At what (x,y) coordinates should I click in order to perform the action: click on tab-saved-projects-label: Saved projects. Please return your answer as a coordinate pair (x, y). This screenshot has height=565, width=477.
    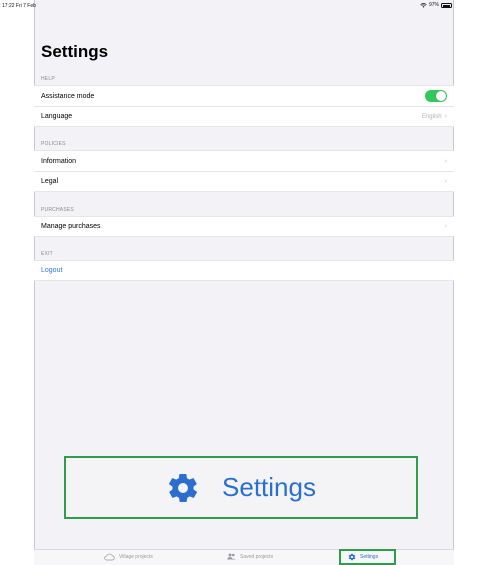
    Looking at the image, I should click on (257, 556).